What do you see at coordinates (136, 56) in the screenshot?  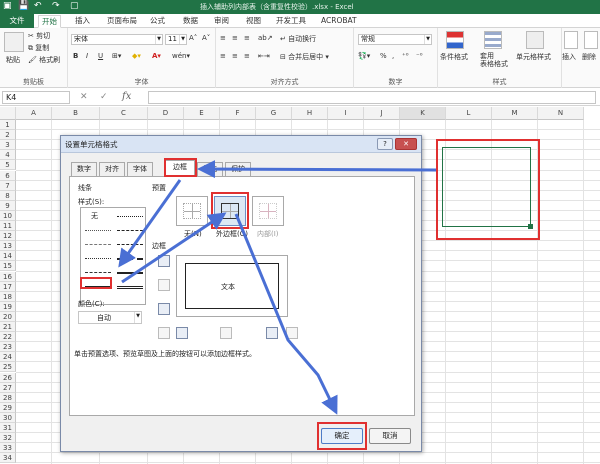 I see `fill-color-icon: ◆▾` at bounding box center [136, 56].